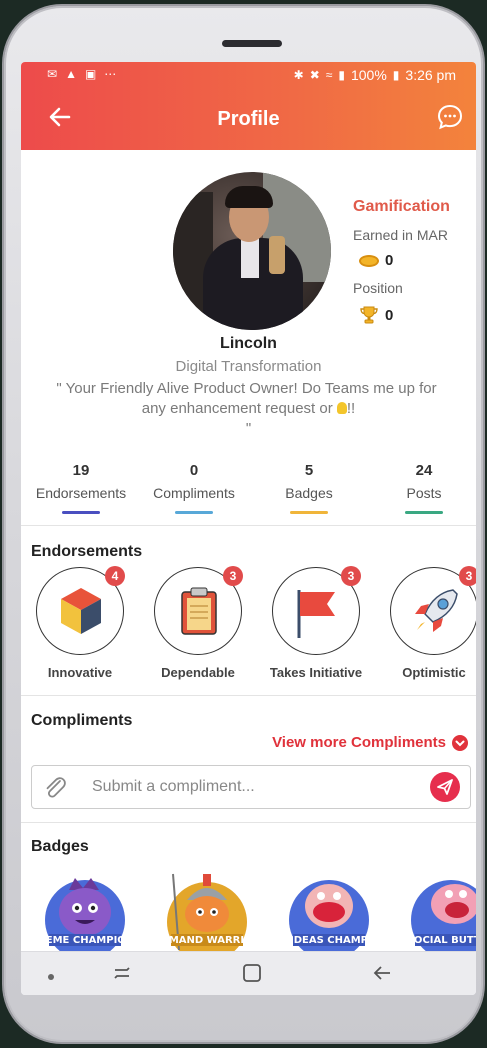  I want to click on mute-icon: ✖, so click(314, 75).